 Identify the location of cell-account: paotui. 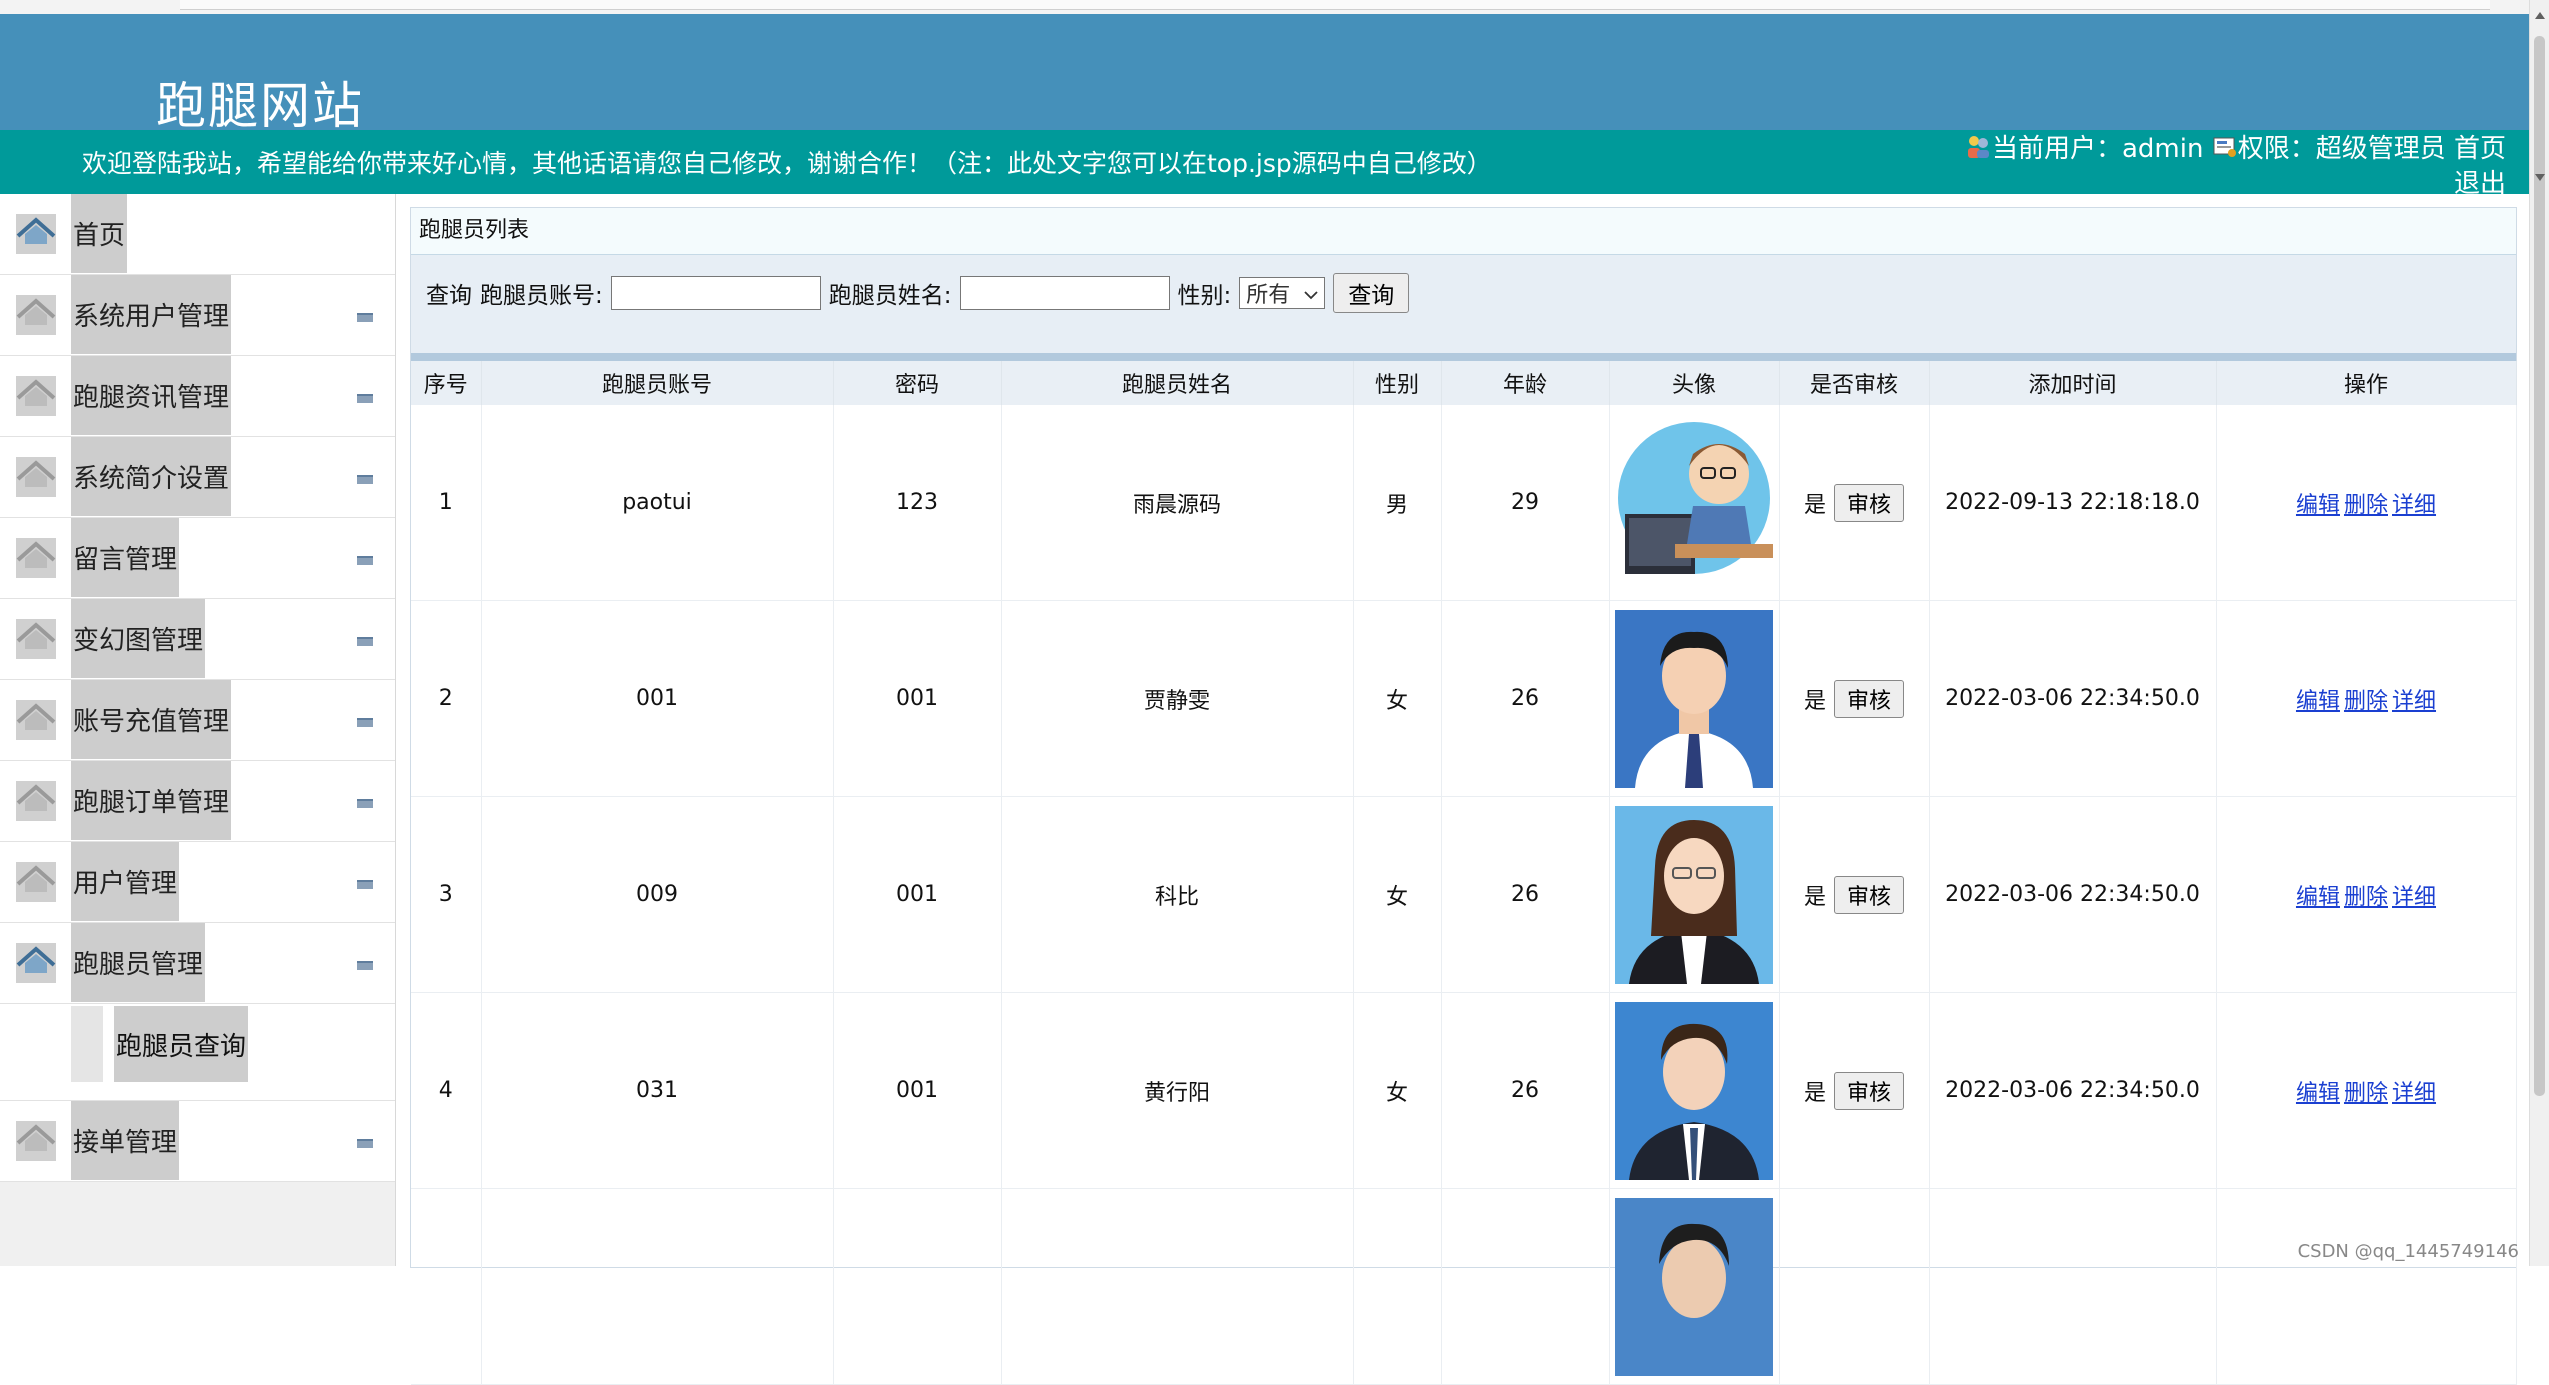
(657, 503).